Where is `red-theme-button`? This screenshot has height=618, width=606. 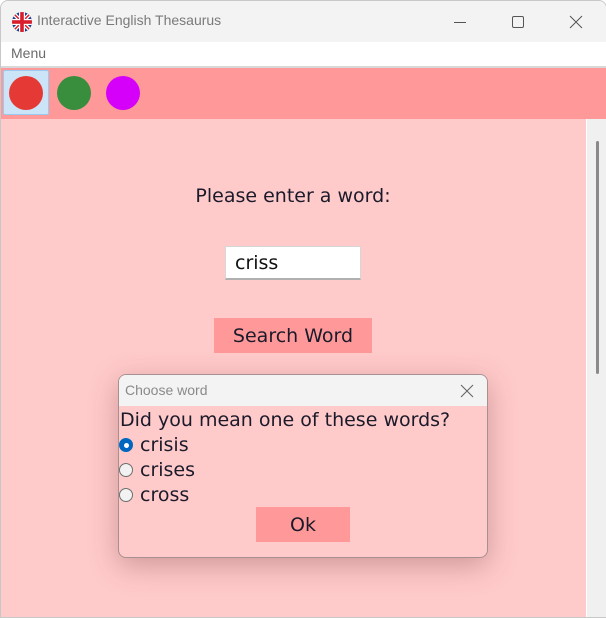 red-theme-button is located at coordinates (26, 92).